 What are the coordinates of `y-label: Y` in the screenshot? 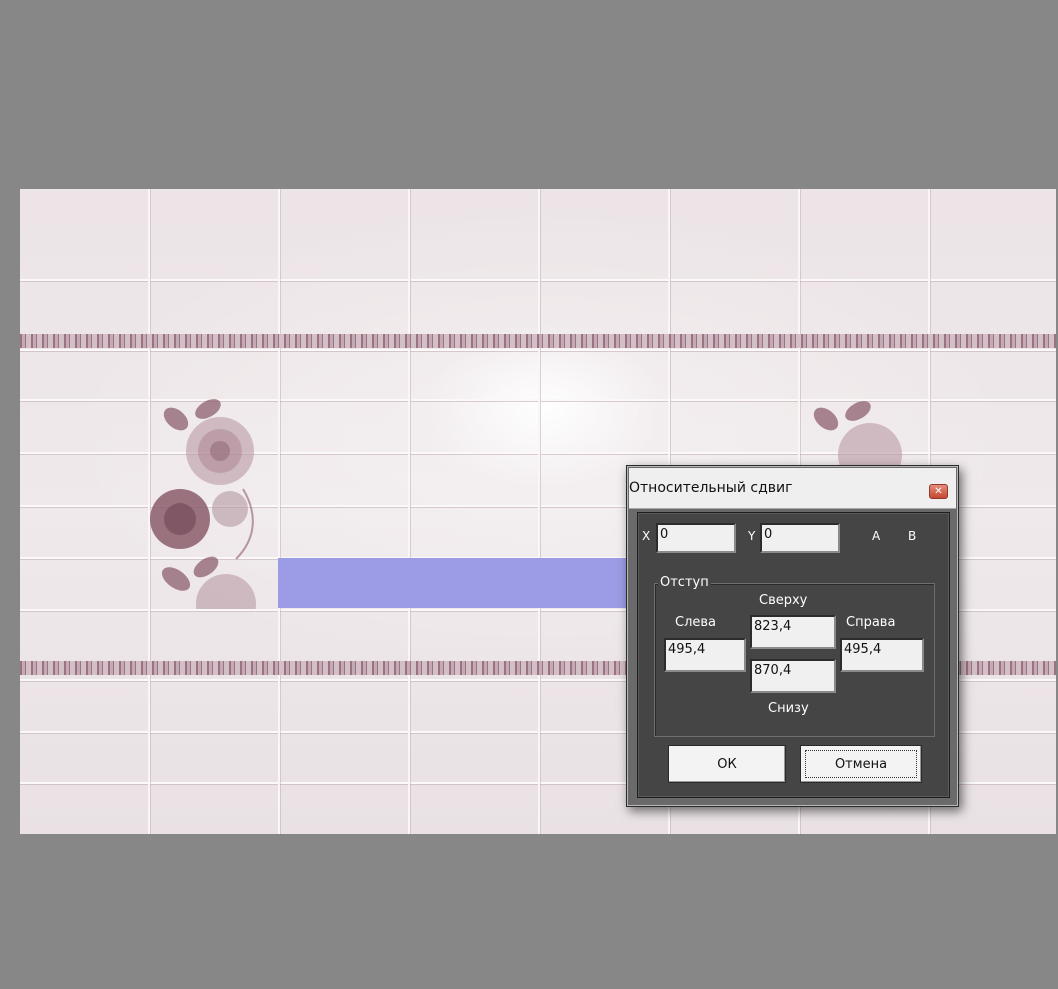 It's located at (752, 536).